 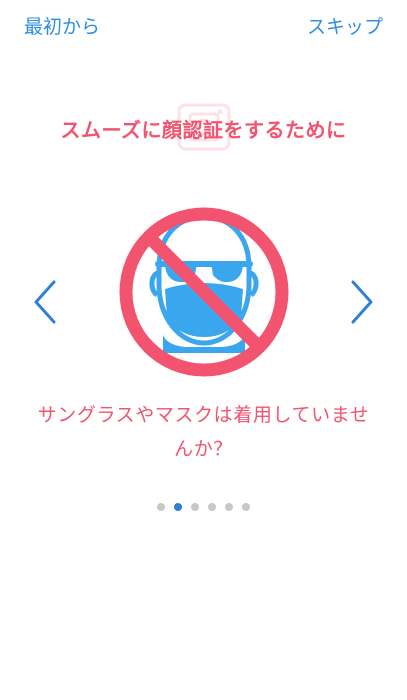 I want to click on question-text: サングラスやマスクは着用していませ んか？, so click(x=203, y=432).